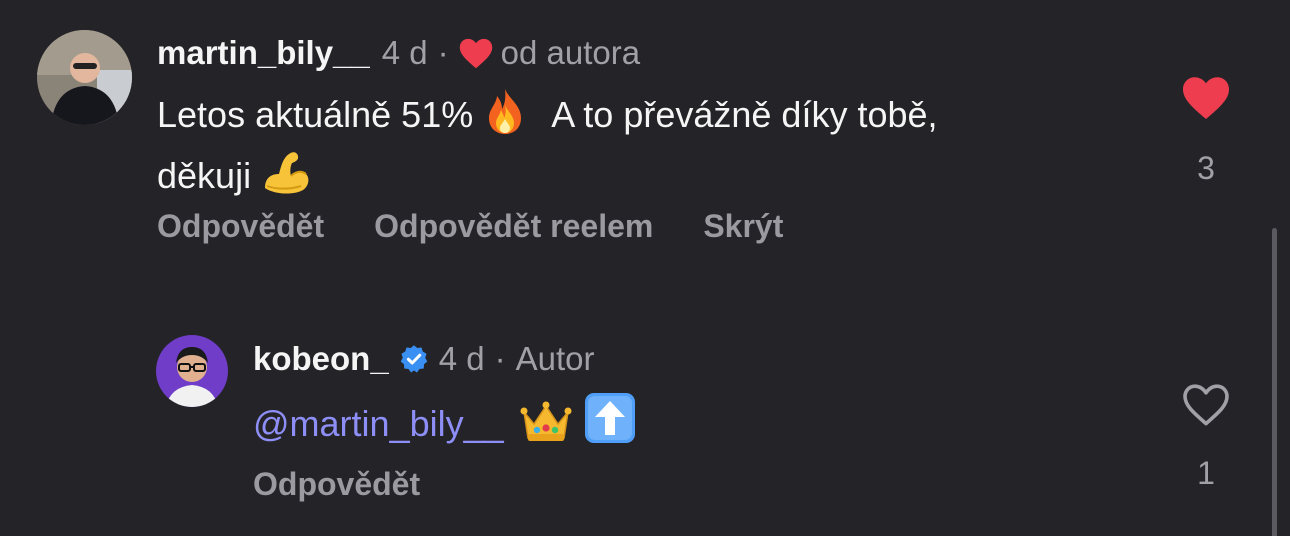 The width and height of the screenshot is (1290, 536). Describe the element at coordinates (505, 117) in the screenshot. I see `fire-emoji` at that location.